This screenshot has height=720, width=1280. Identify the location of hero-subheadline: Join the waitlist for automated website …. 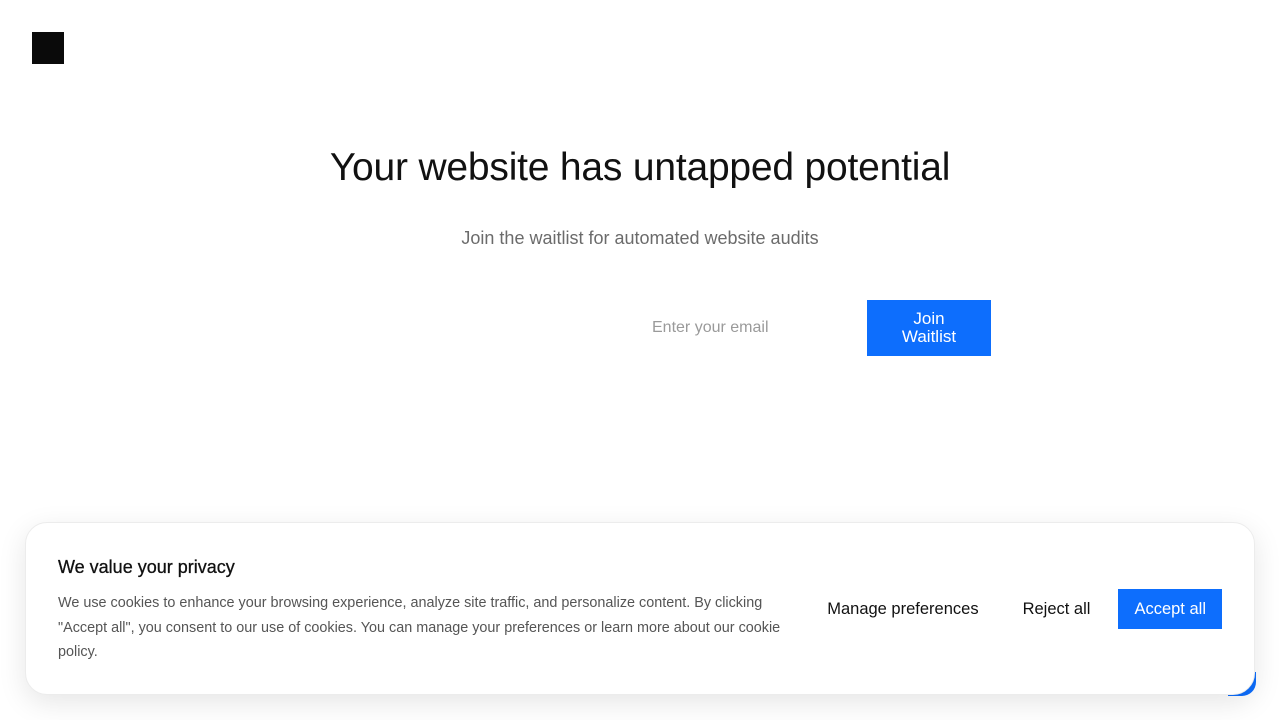
(640, 238).